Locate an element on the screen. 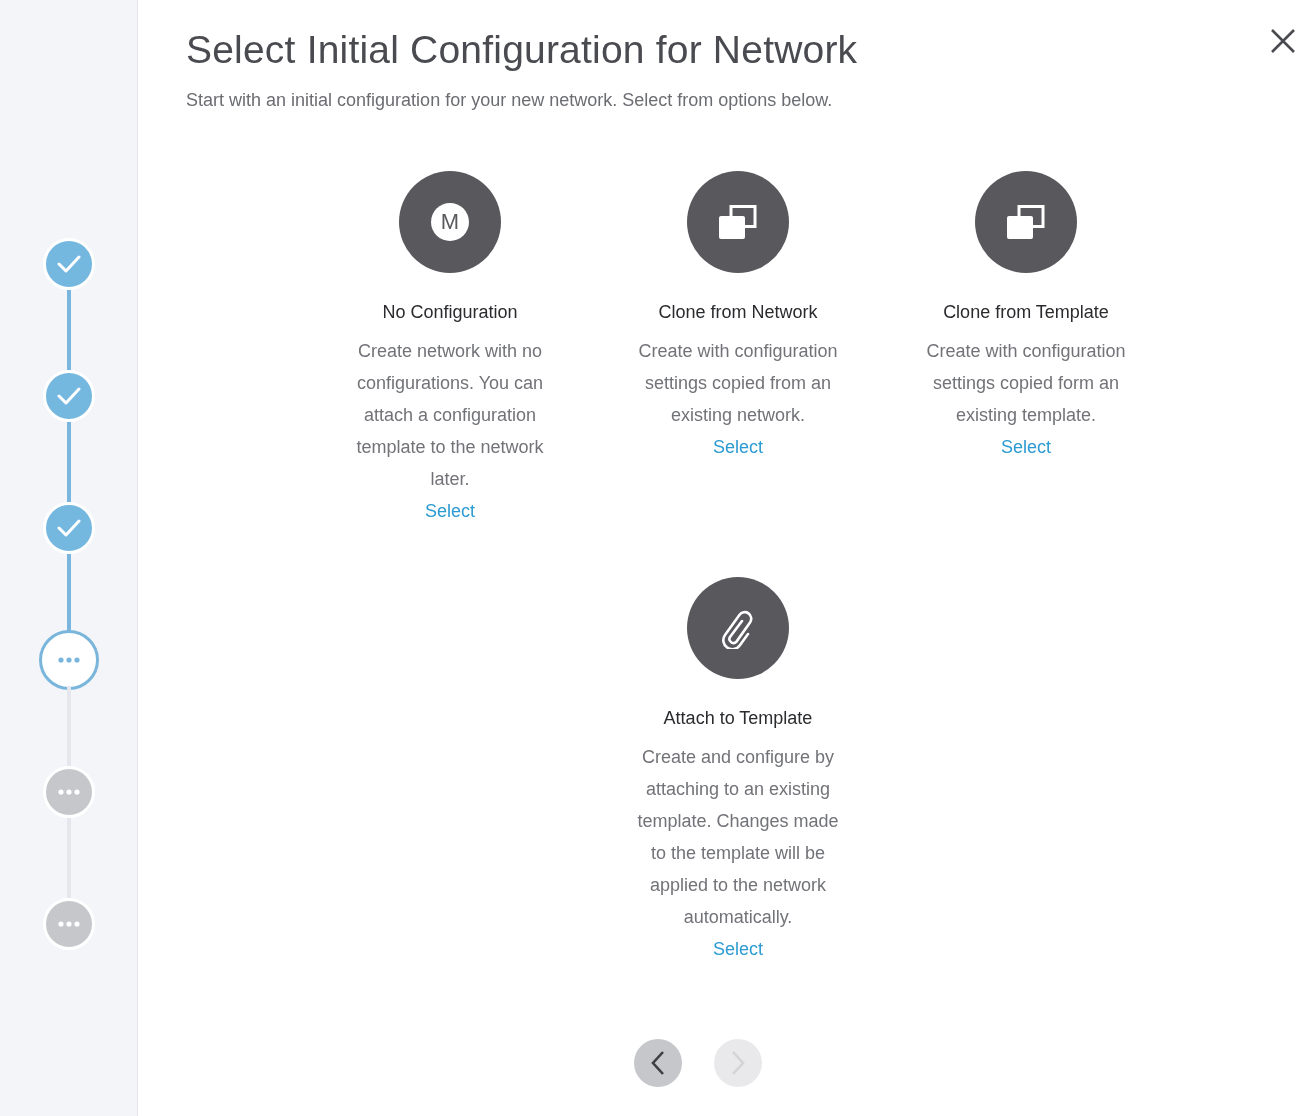  option-title: Clone from Template is located at coordinates (1026, 312).